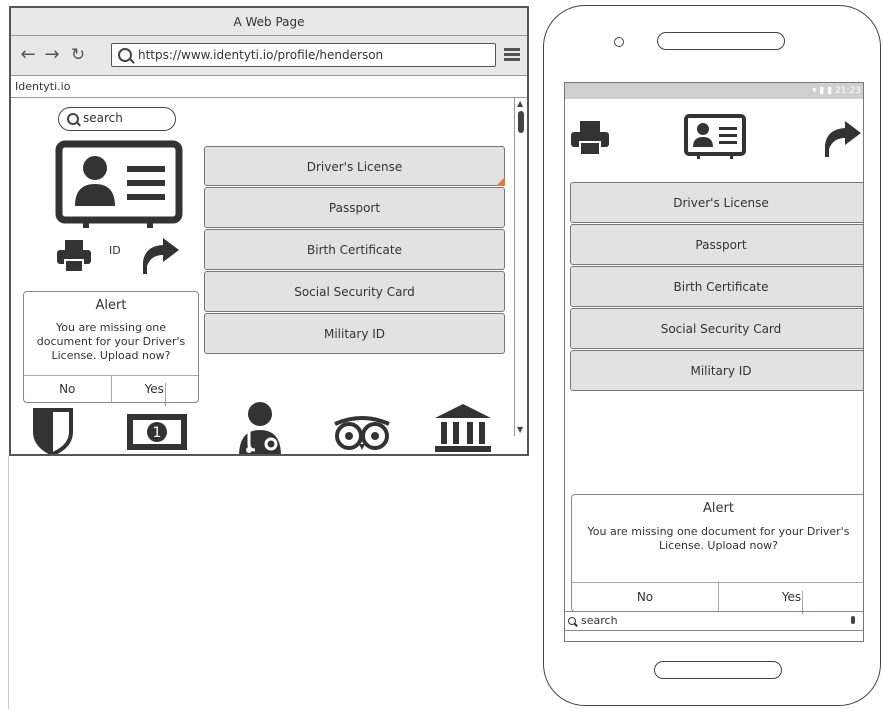 Image resolution: width=883 pixels, height=709 pixels. I want to click on svg-text: 1, so click(157, 433).